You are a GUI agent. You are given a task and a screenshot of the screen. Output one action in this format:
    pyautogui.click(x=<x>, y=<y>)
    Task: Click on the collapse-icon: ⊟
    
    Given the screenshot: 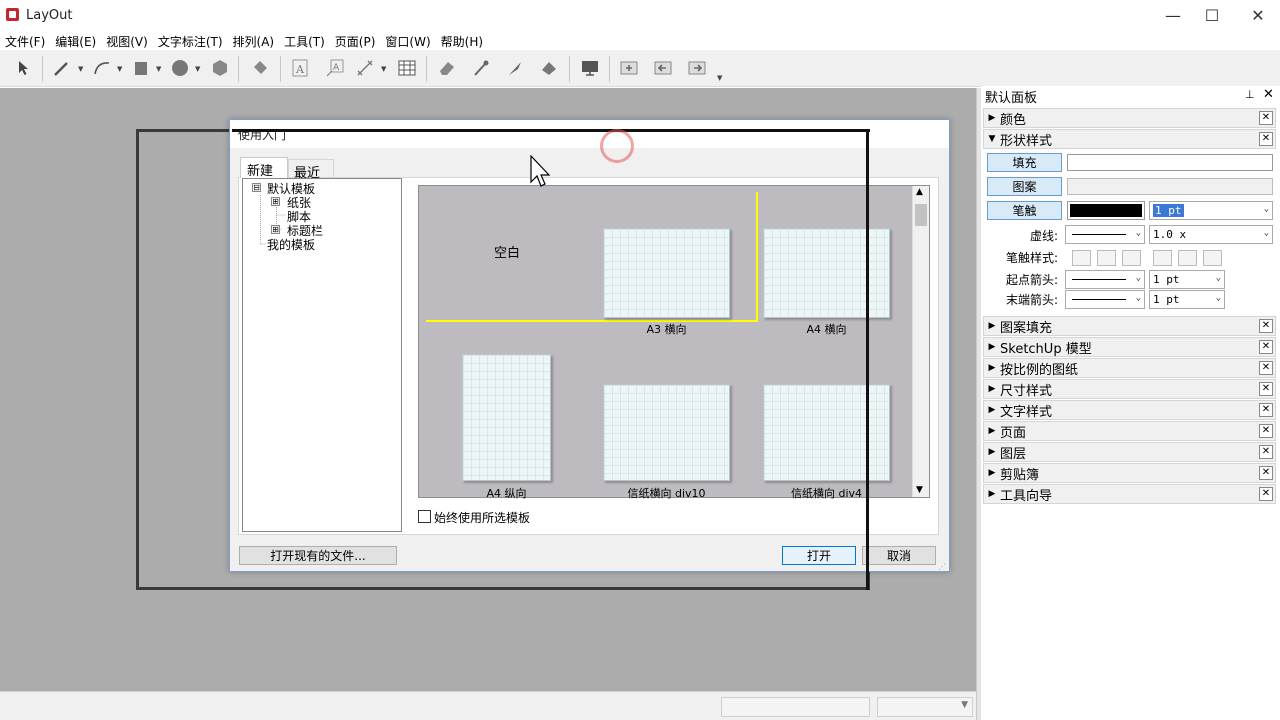 What is the action you would take?
    pyautogui.click(x=256, y=187)
    